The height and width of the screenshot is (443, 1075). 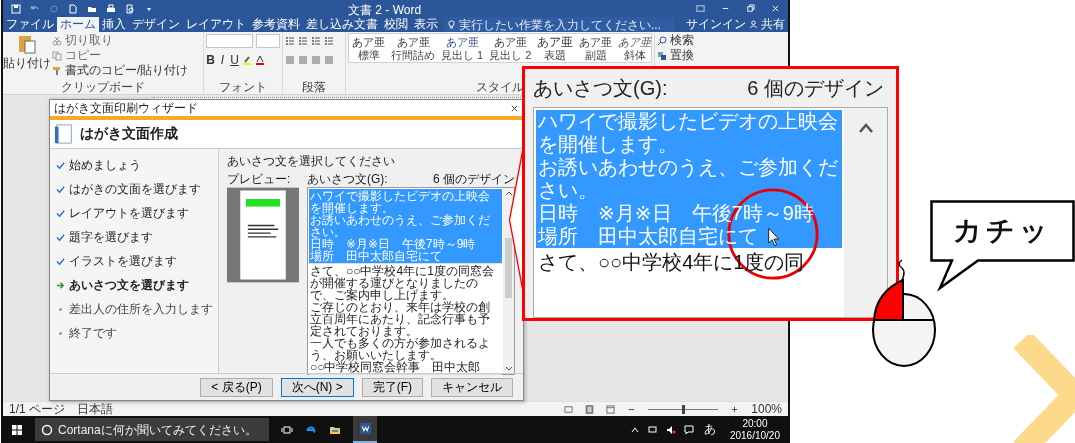 I want to click on word-taskbar-button, so click(x=365, y=429).